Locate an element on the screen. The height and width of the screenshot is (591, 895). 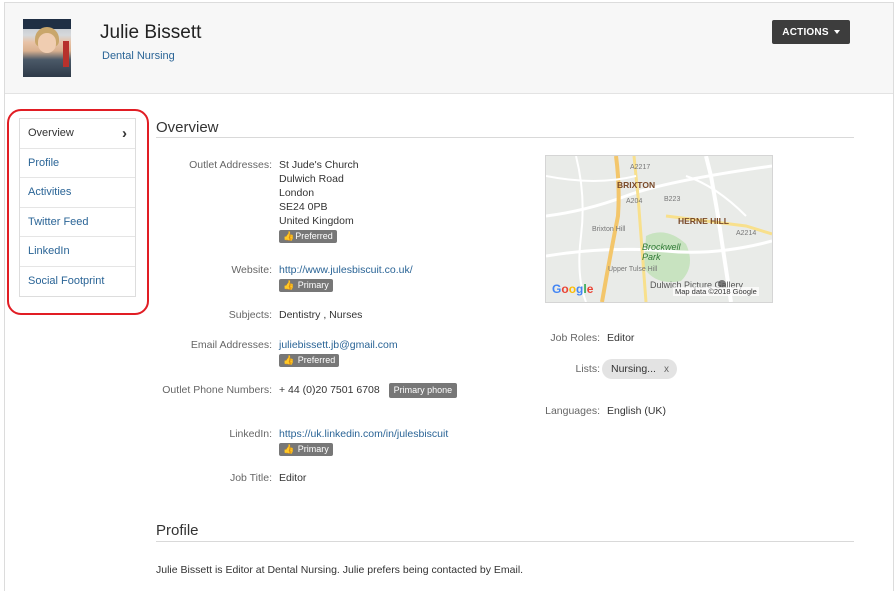
linkedin-label: LinkedIn: is located at coordinates (250, 434).